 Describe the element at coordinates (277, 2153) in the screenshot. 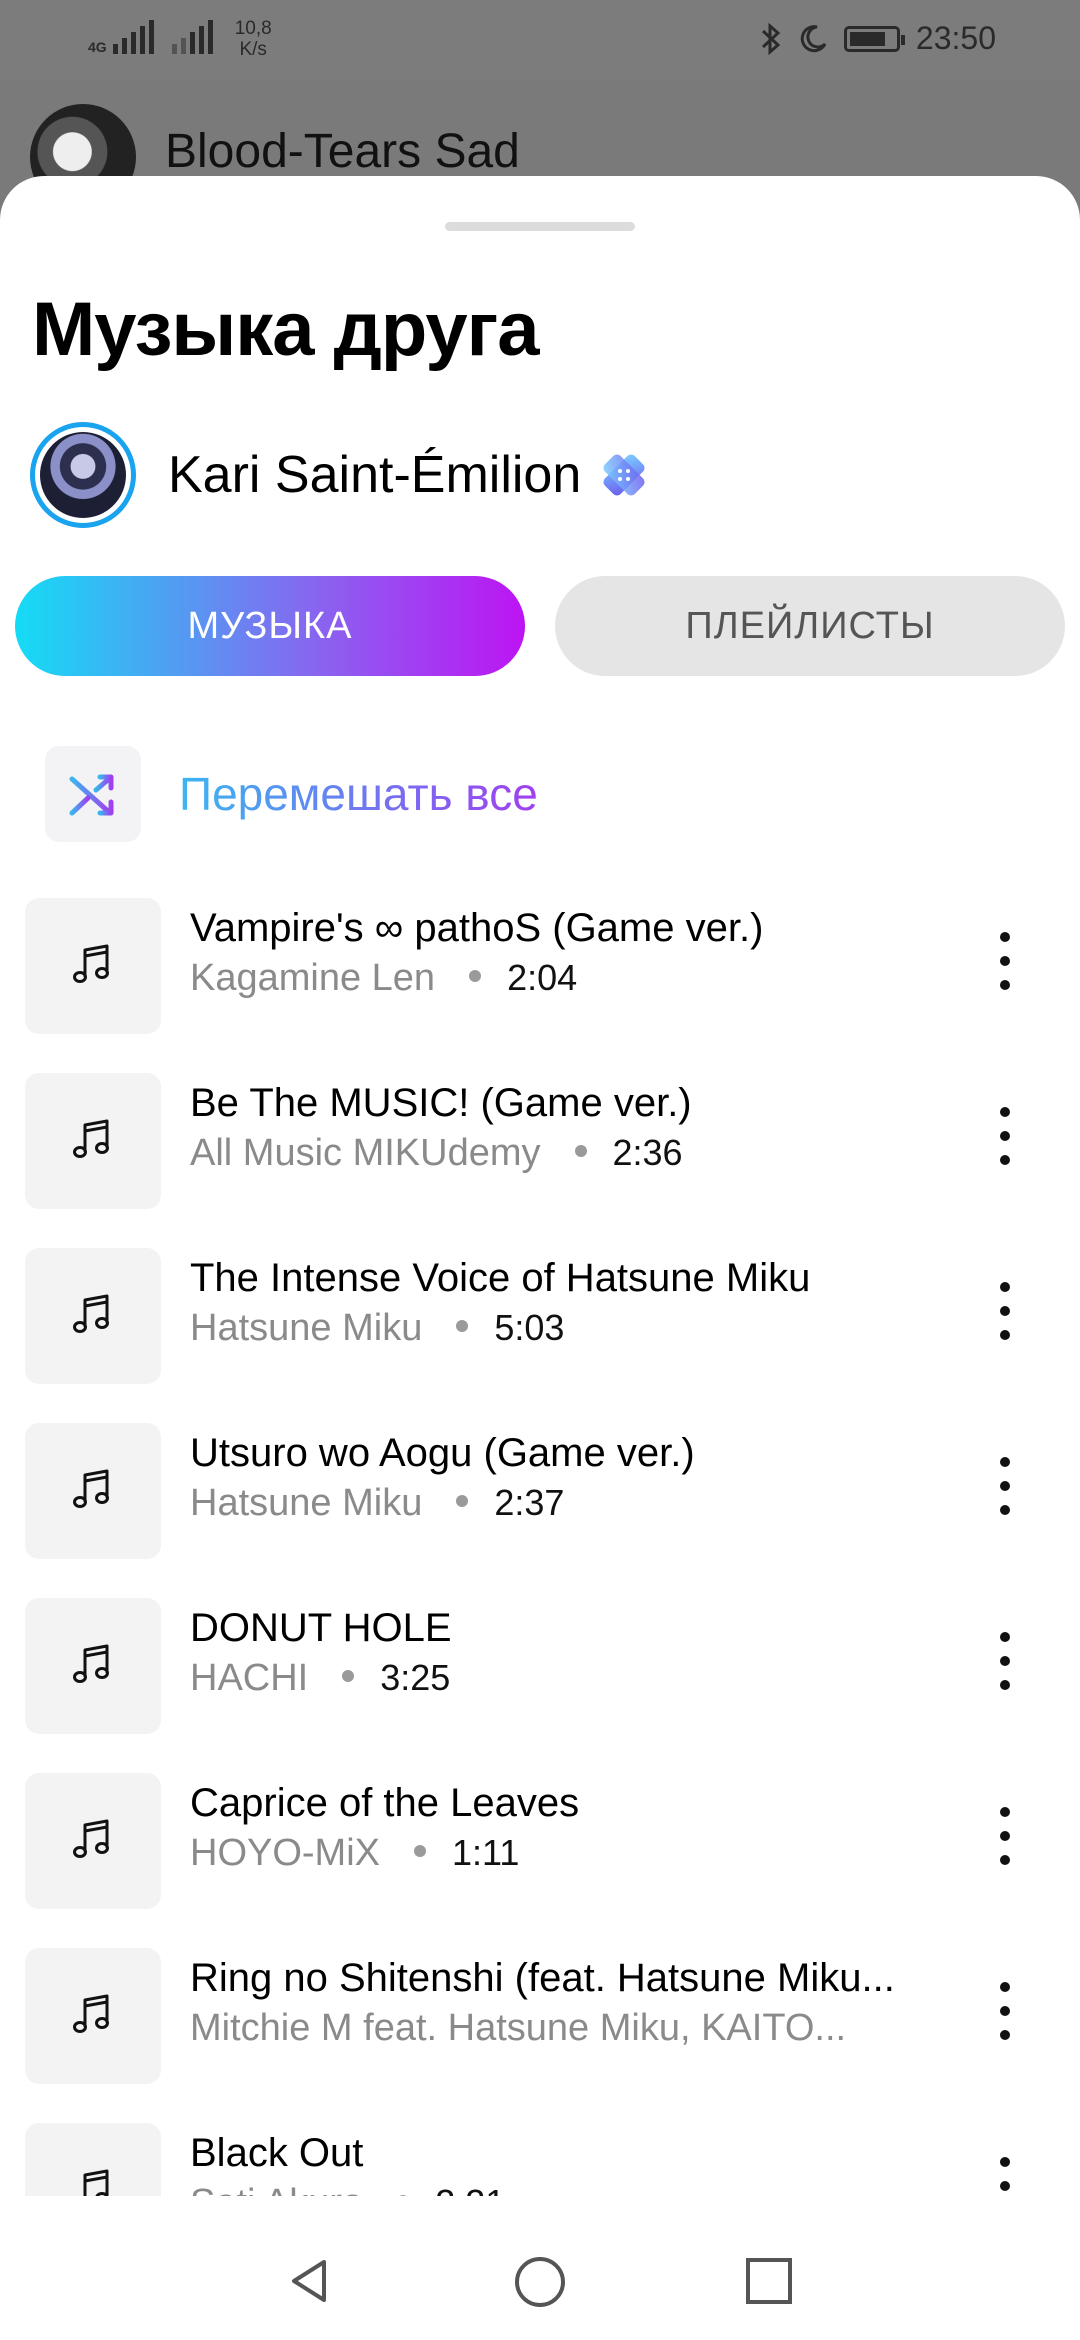

I see `track-title: Black Out` at that location.